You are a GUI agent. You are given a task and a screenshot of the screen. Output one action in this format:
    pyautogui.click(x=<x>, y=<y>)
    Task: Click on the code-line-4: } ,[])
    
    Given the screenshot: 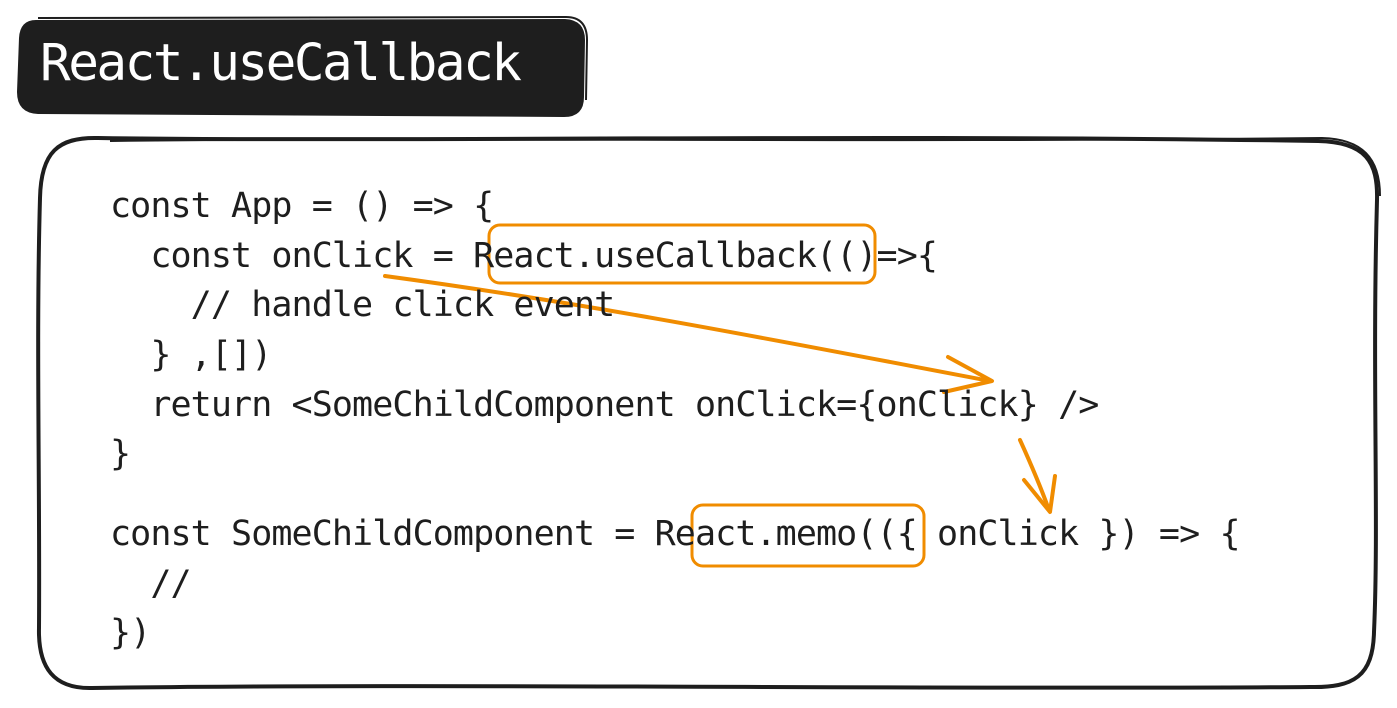 What is the action you would take?
    pyautogui.click(x=191, y=355)
    